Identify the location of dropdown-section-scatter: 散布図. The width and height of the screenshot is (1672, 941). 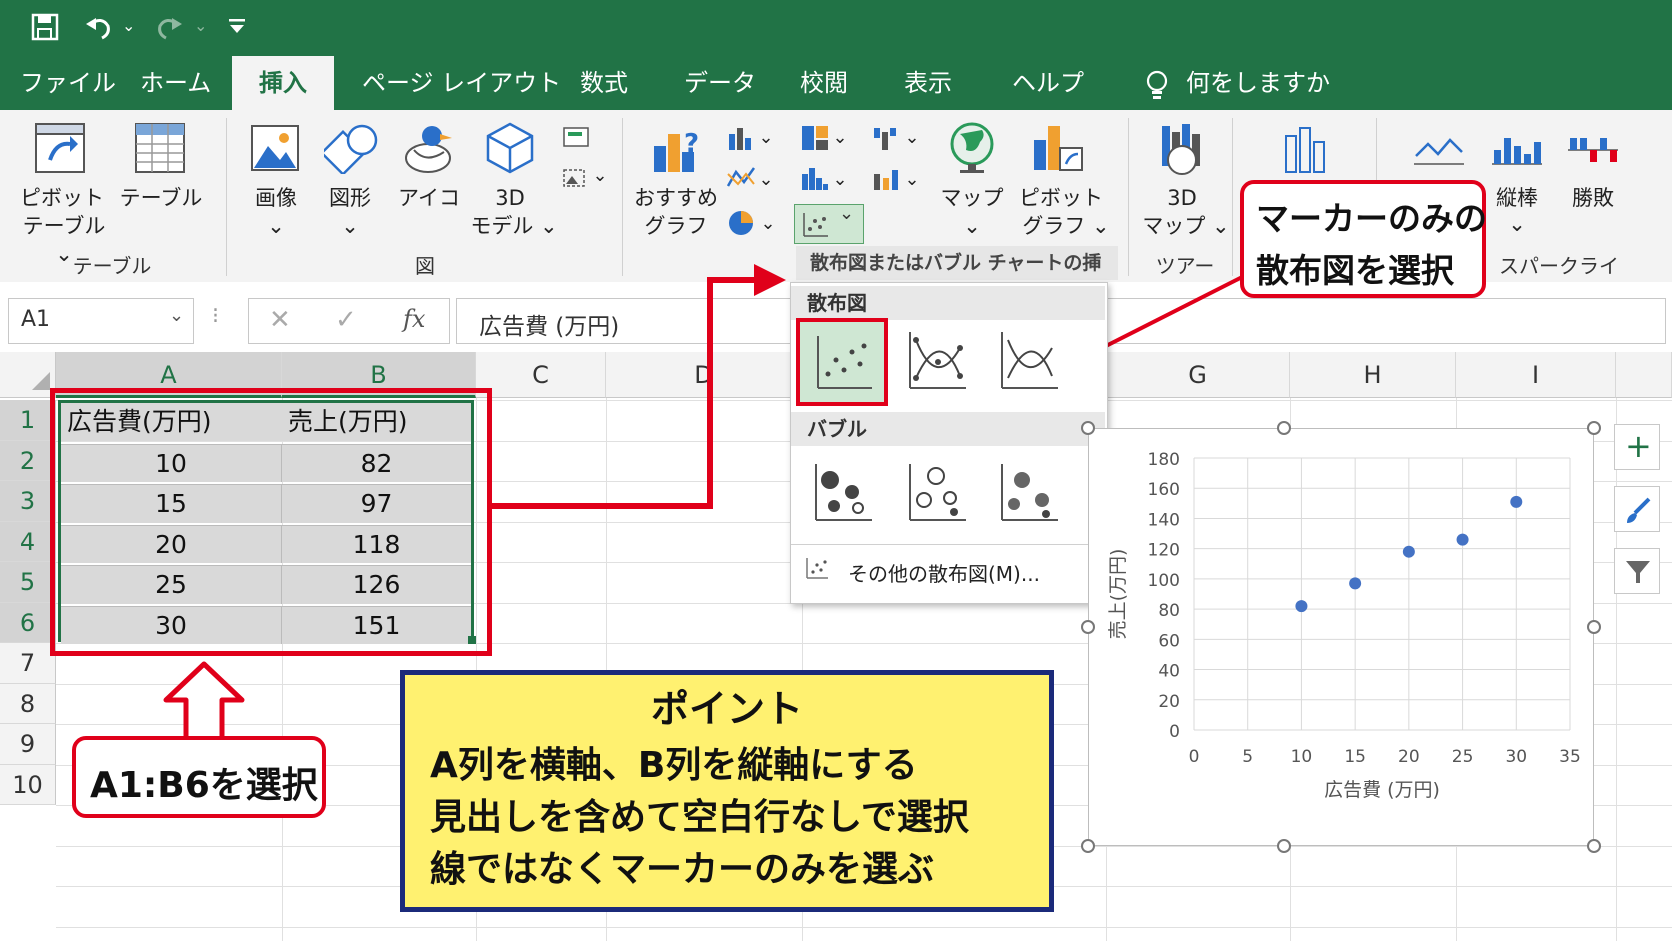
(948, 303).